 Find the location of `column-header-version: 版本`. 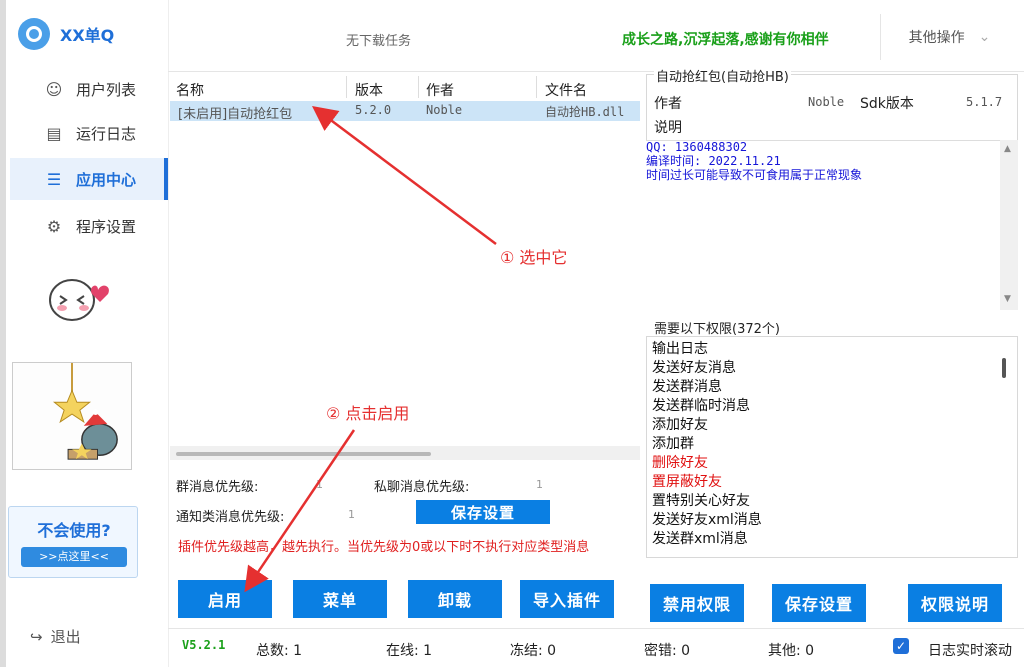

column-header-version: 版本 is located at coordinates (369, 90).